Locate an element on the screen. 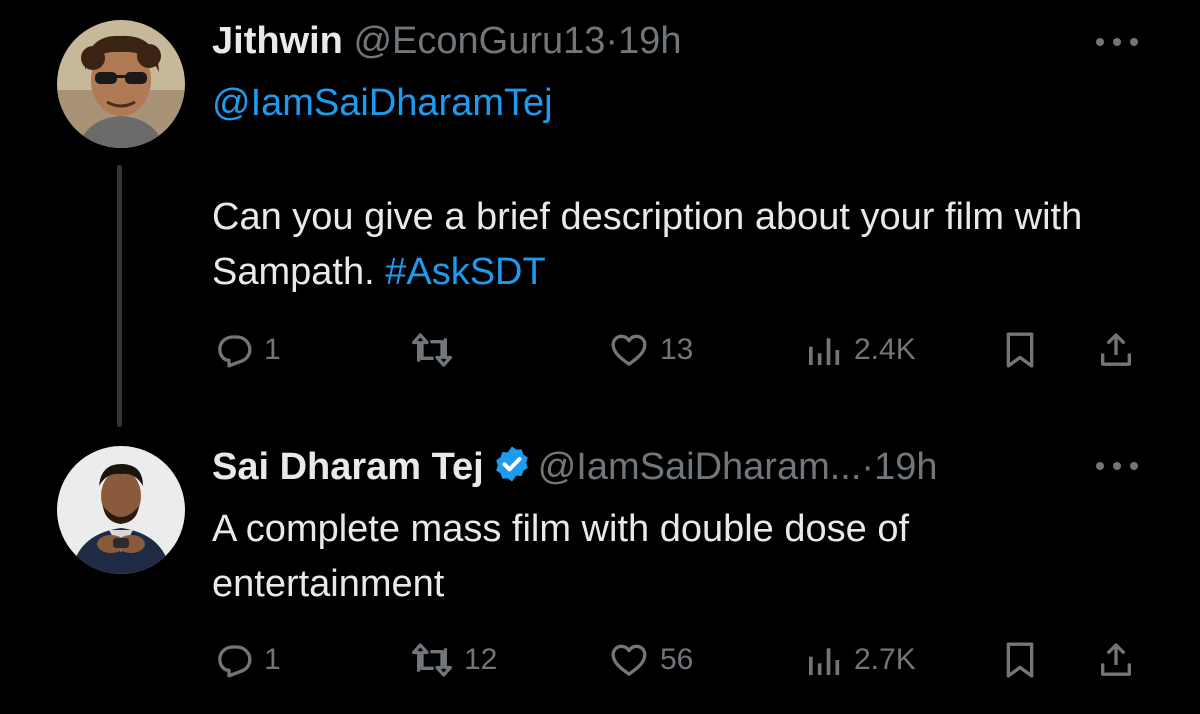 The height and width of the screenshot is (714, 1200). hashtag-link: #AskSDT is located at coordinates (465, 272).